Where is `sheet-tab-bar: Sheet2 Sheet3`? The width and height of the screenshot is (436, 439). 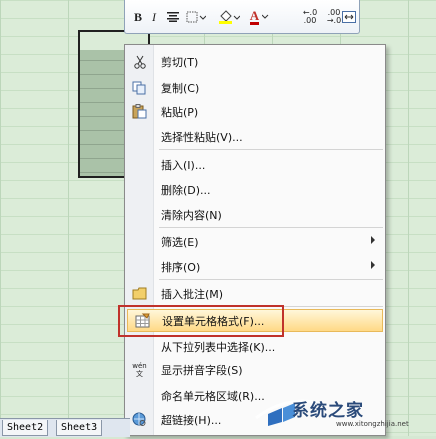 sheet-tab-bar: Sheet2 Sheet3 is located at coordinates (65, 427).